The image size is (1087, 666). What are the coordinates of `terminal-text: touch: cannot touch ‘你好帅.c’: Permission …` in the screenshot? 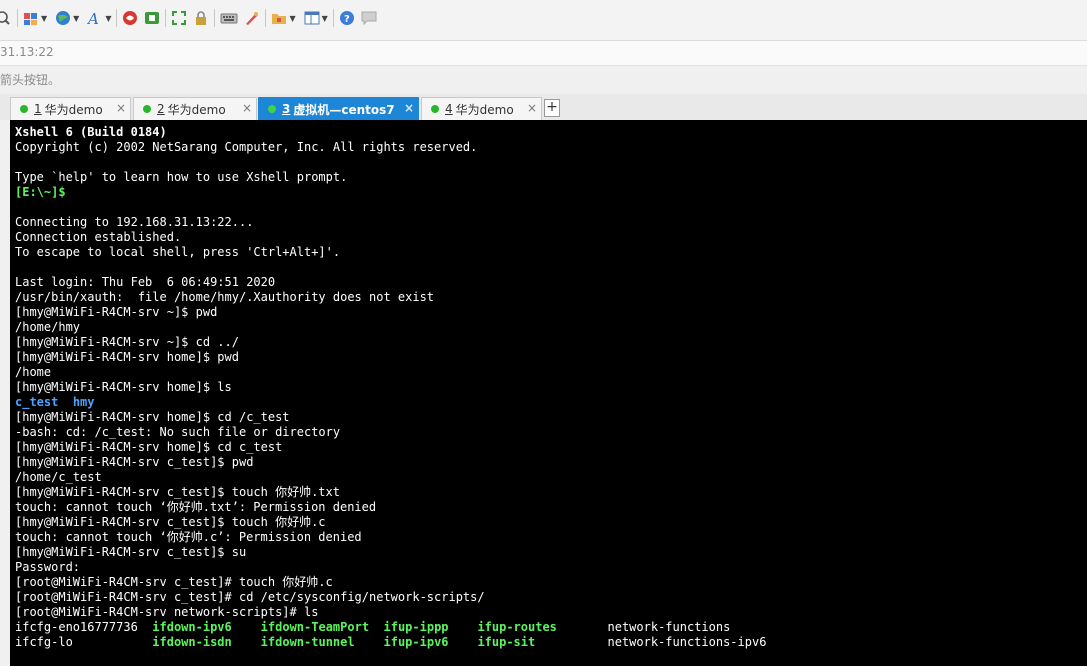 It's located at (188, 537).